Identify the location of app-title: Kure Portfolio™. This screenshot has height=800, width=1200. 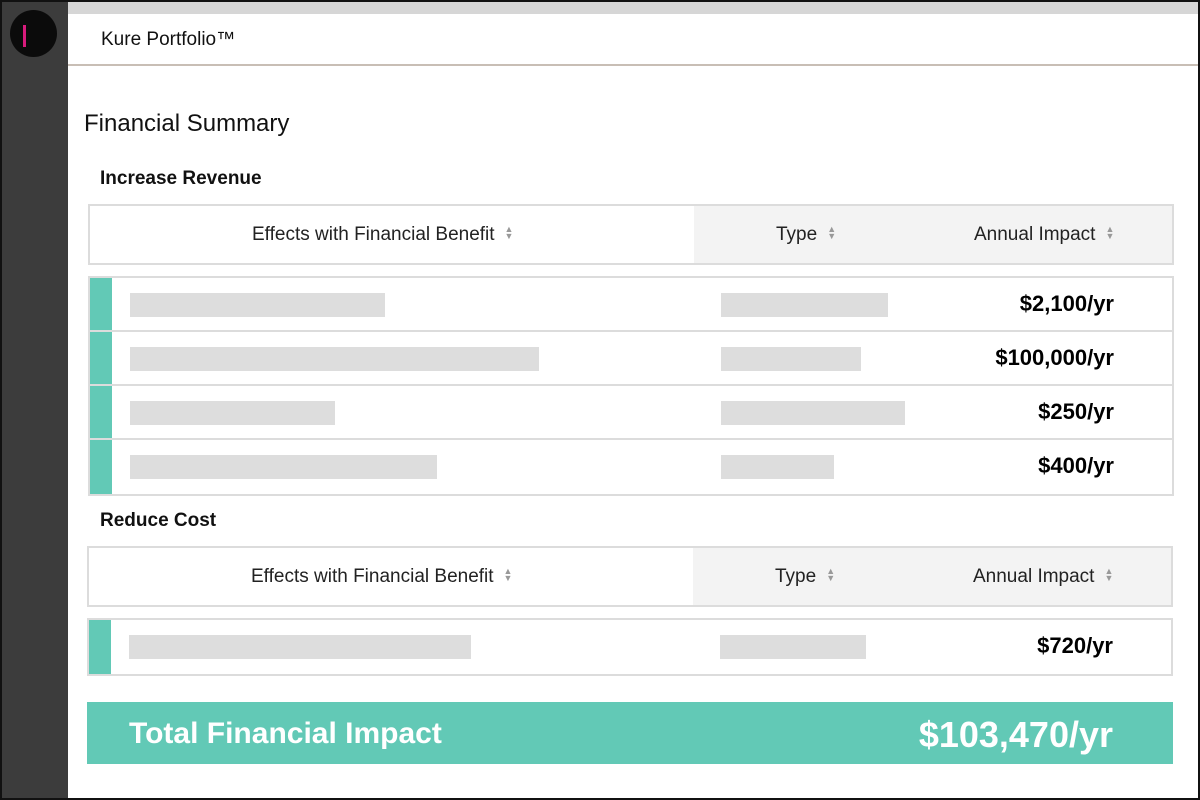
(168, 39).